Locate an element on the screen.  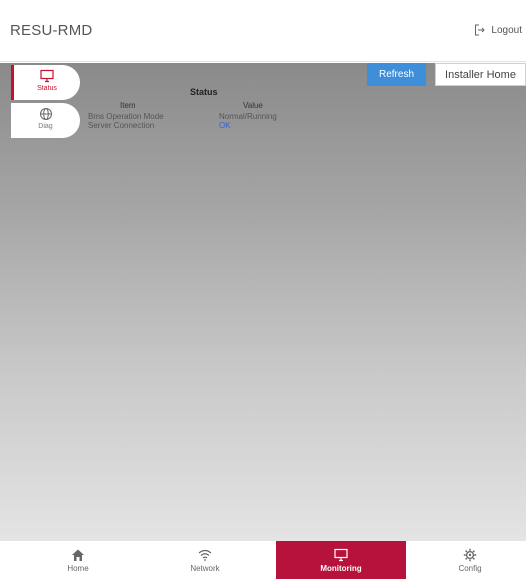
column-header-item: Item is located at coordinates (128, 105).